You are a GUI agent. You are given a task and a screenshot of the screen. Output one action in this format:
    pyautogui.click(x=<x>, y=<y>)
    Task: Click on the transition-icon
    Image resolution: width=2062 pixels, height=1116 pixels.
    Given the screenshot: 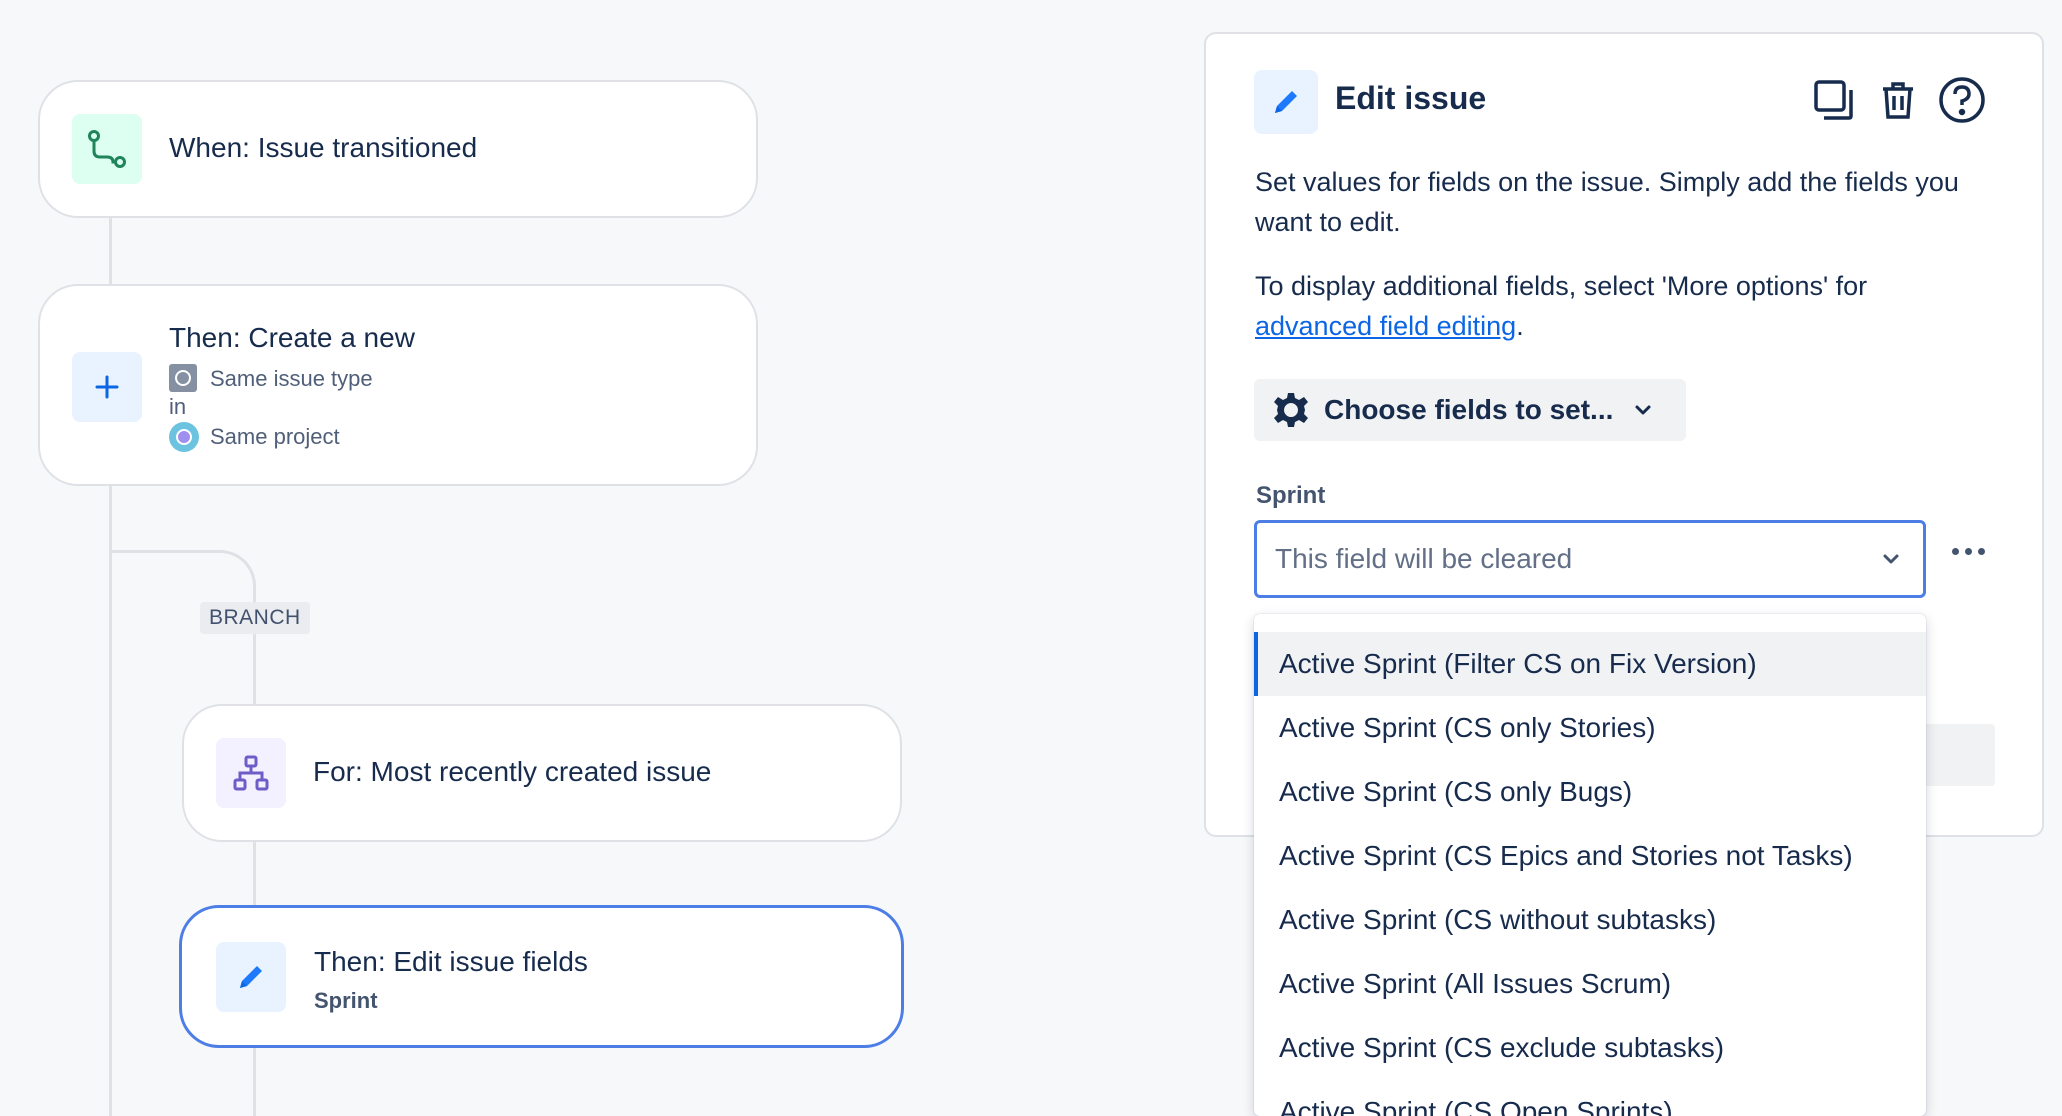 What is the action you would take?
    pyautogui.click(x=107, y=149)
    